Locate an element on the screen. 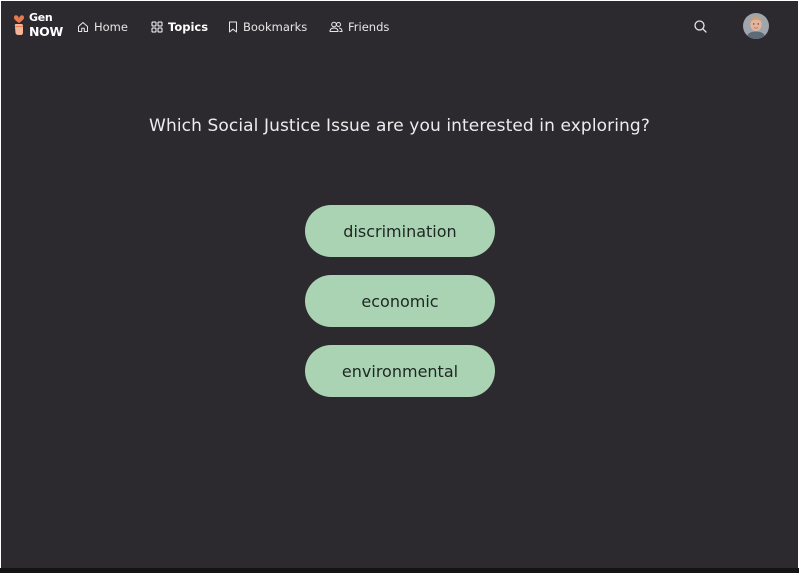 The width and height of the screenshot is (799, 573). nav-topics-label: Topics is located at coordinates (188, 27).